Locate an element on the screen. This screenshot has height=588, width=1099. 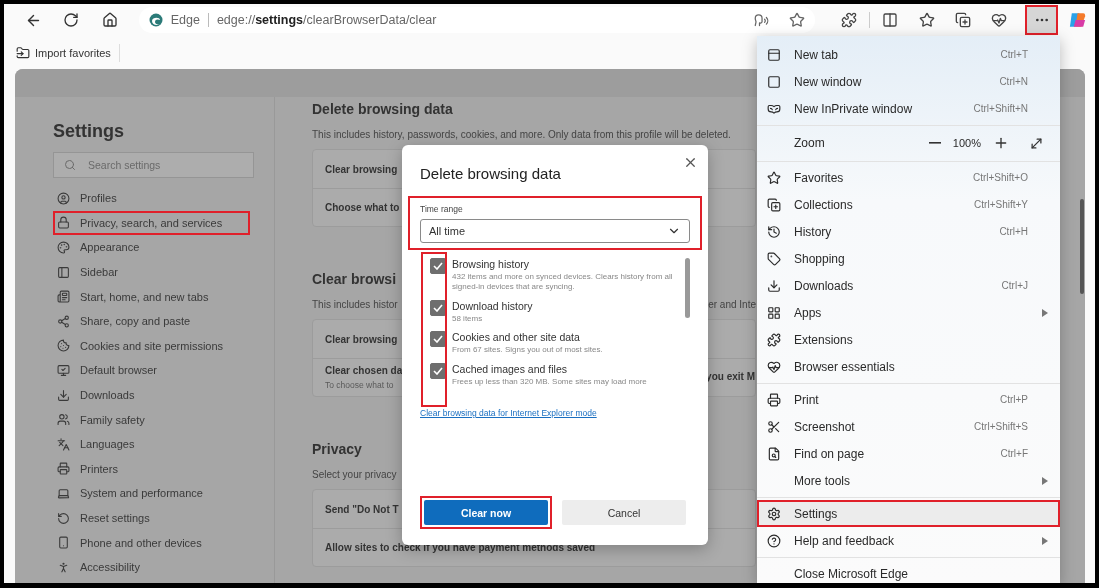
split-icon is located at coordinates (890, 20).